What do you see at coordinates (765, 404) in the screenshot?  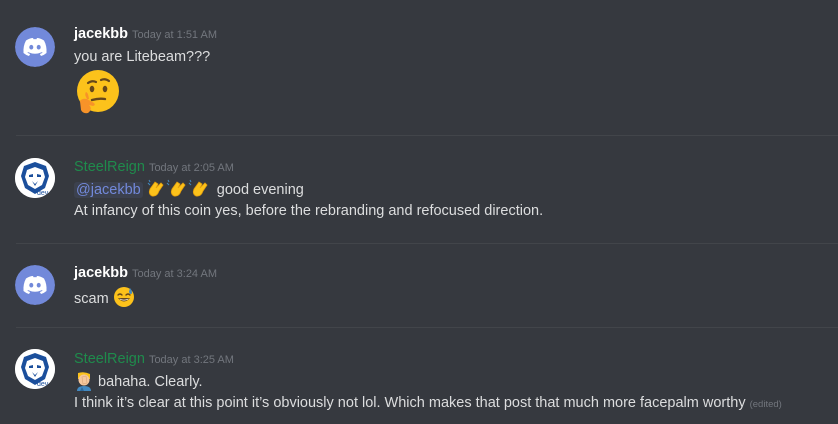 I see `edited-label: (edited)` at bounding box center [765, 404].